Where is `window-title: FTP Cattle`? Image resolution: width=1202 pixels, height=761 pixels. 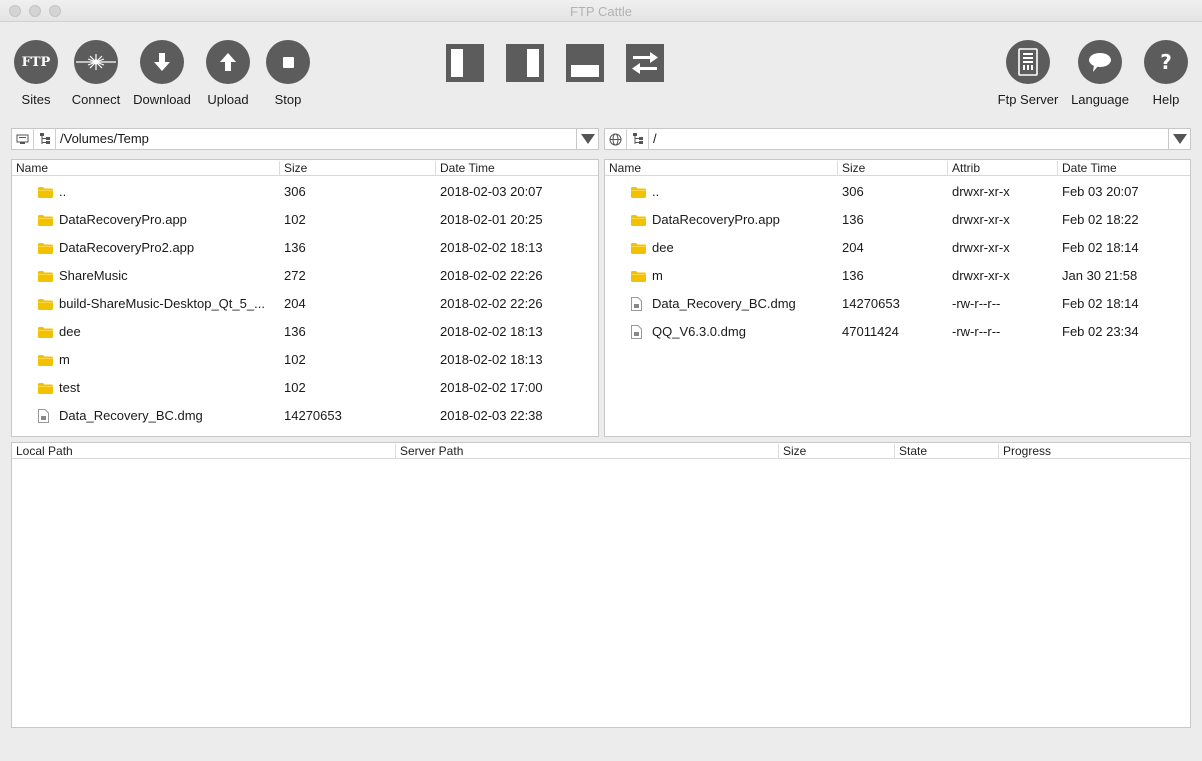 window-title: FTP Cattle is located at coordinates (601, 11).